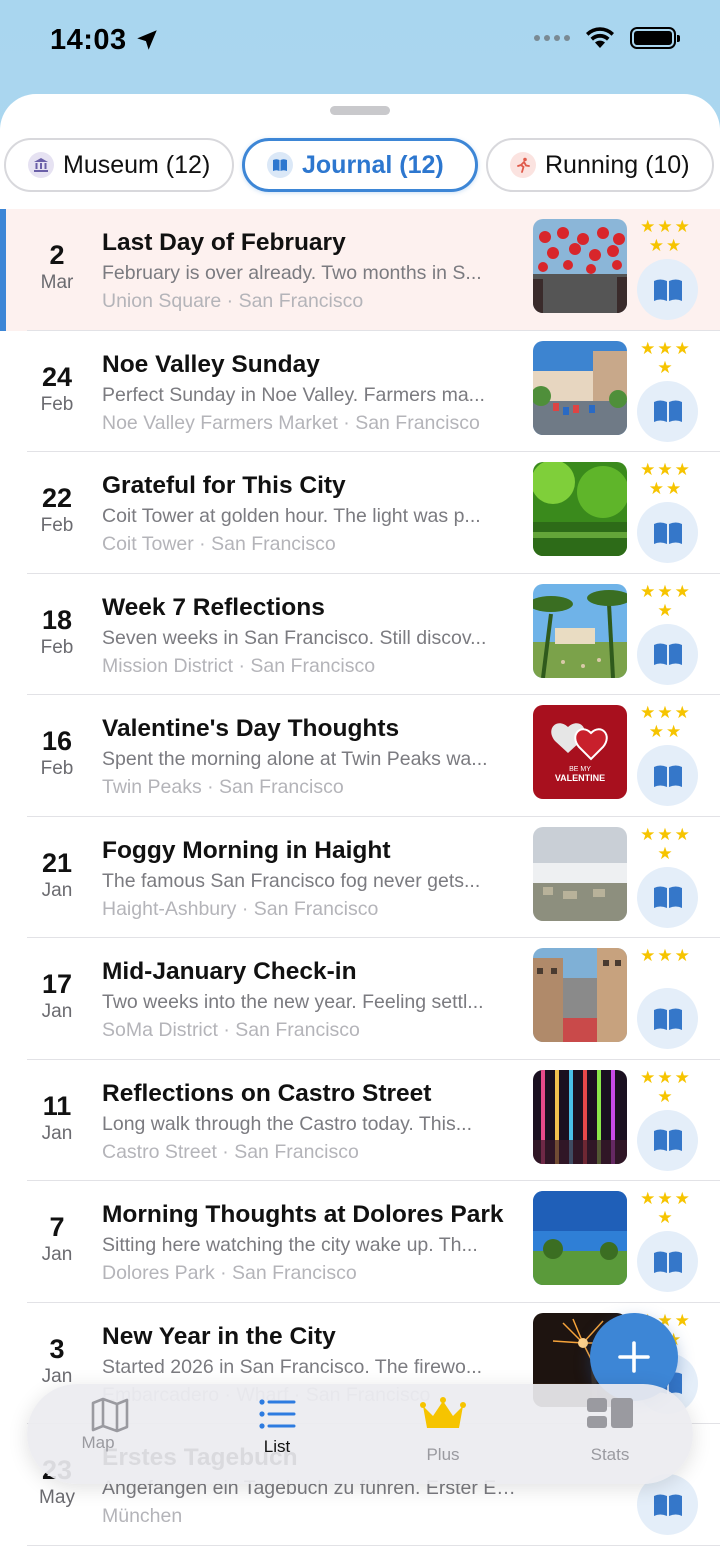  Describe the element at coordinates (523, 165) in the screenshot. I see `running-icon` at that location.